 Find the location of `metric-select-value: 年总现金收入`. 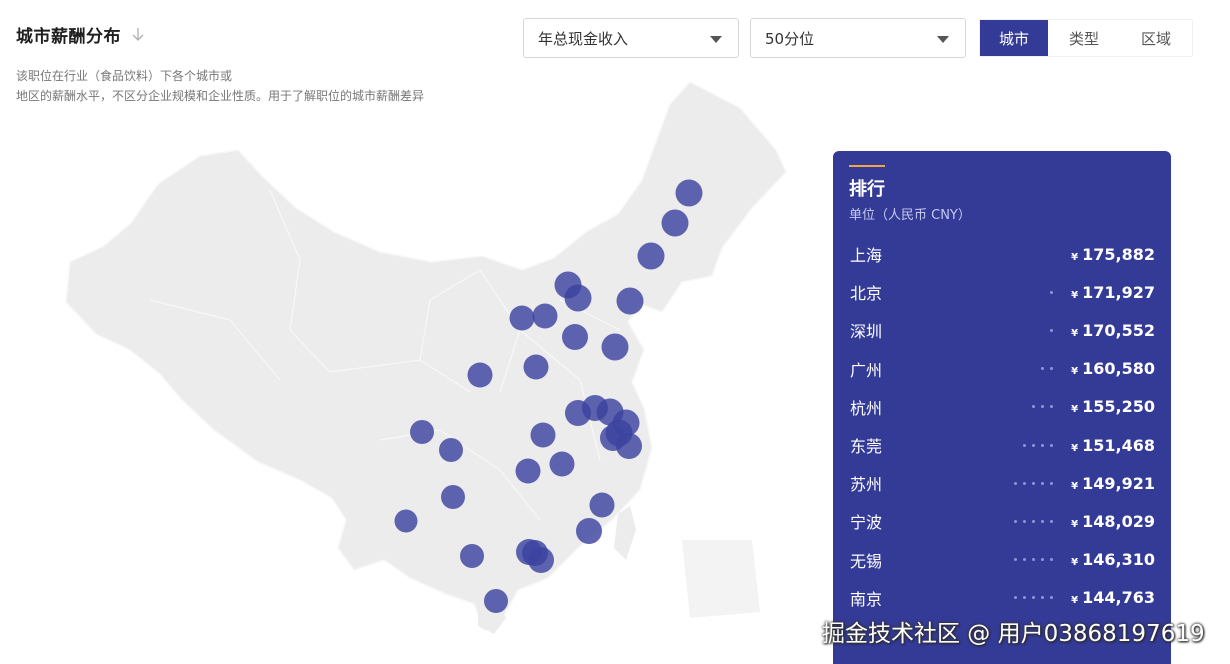

metric-select-value: 年总现金收入 is located at coordinates (583, 38).